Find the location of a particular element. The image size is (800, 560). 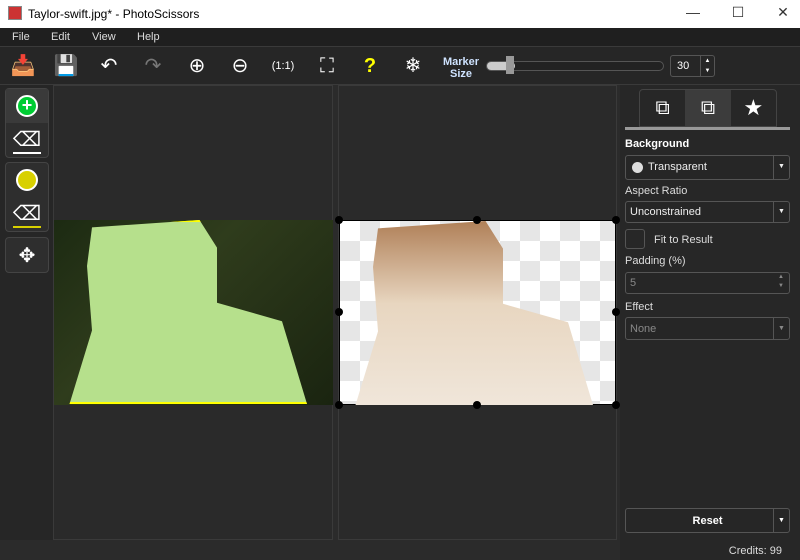

reset-button: Reset ▼ is located at coordinates (707, 520).